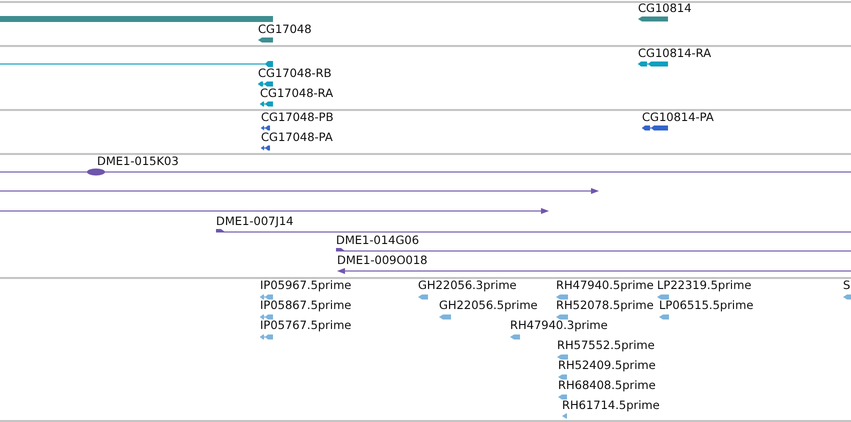 This screenshot has width=851, height=422. I want to click on feature-label: GH22056.3prime, so click(467, 285).